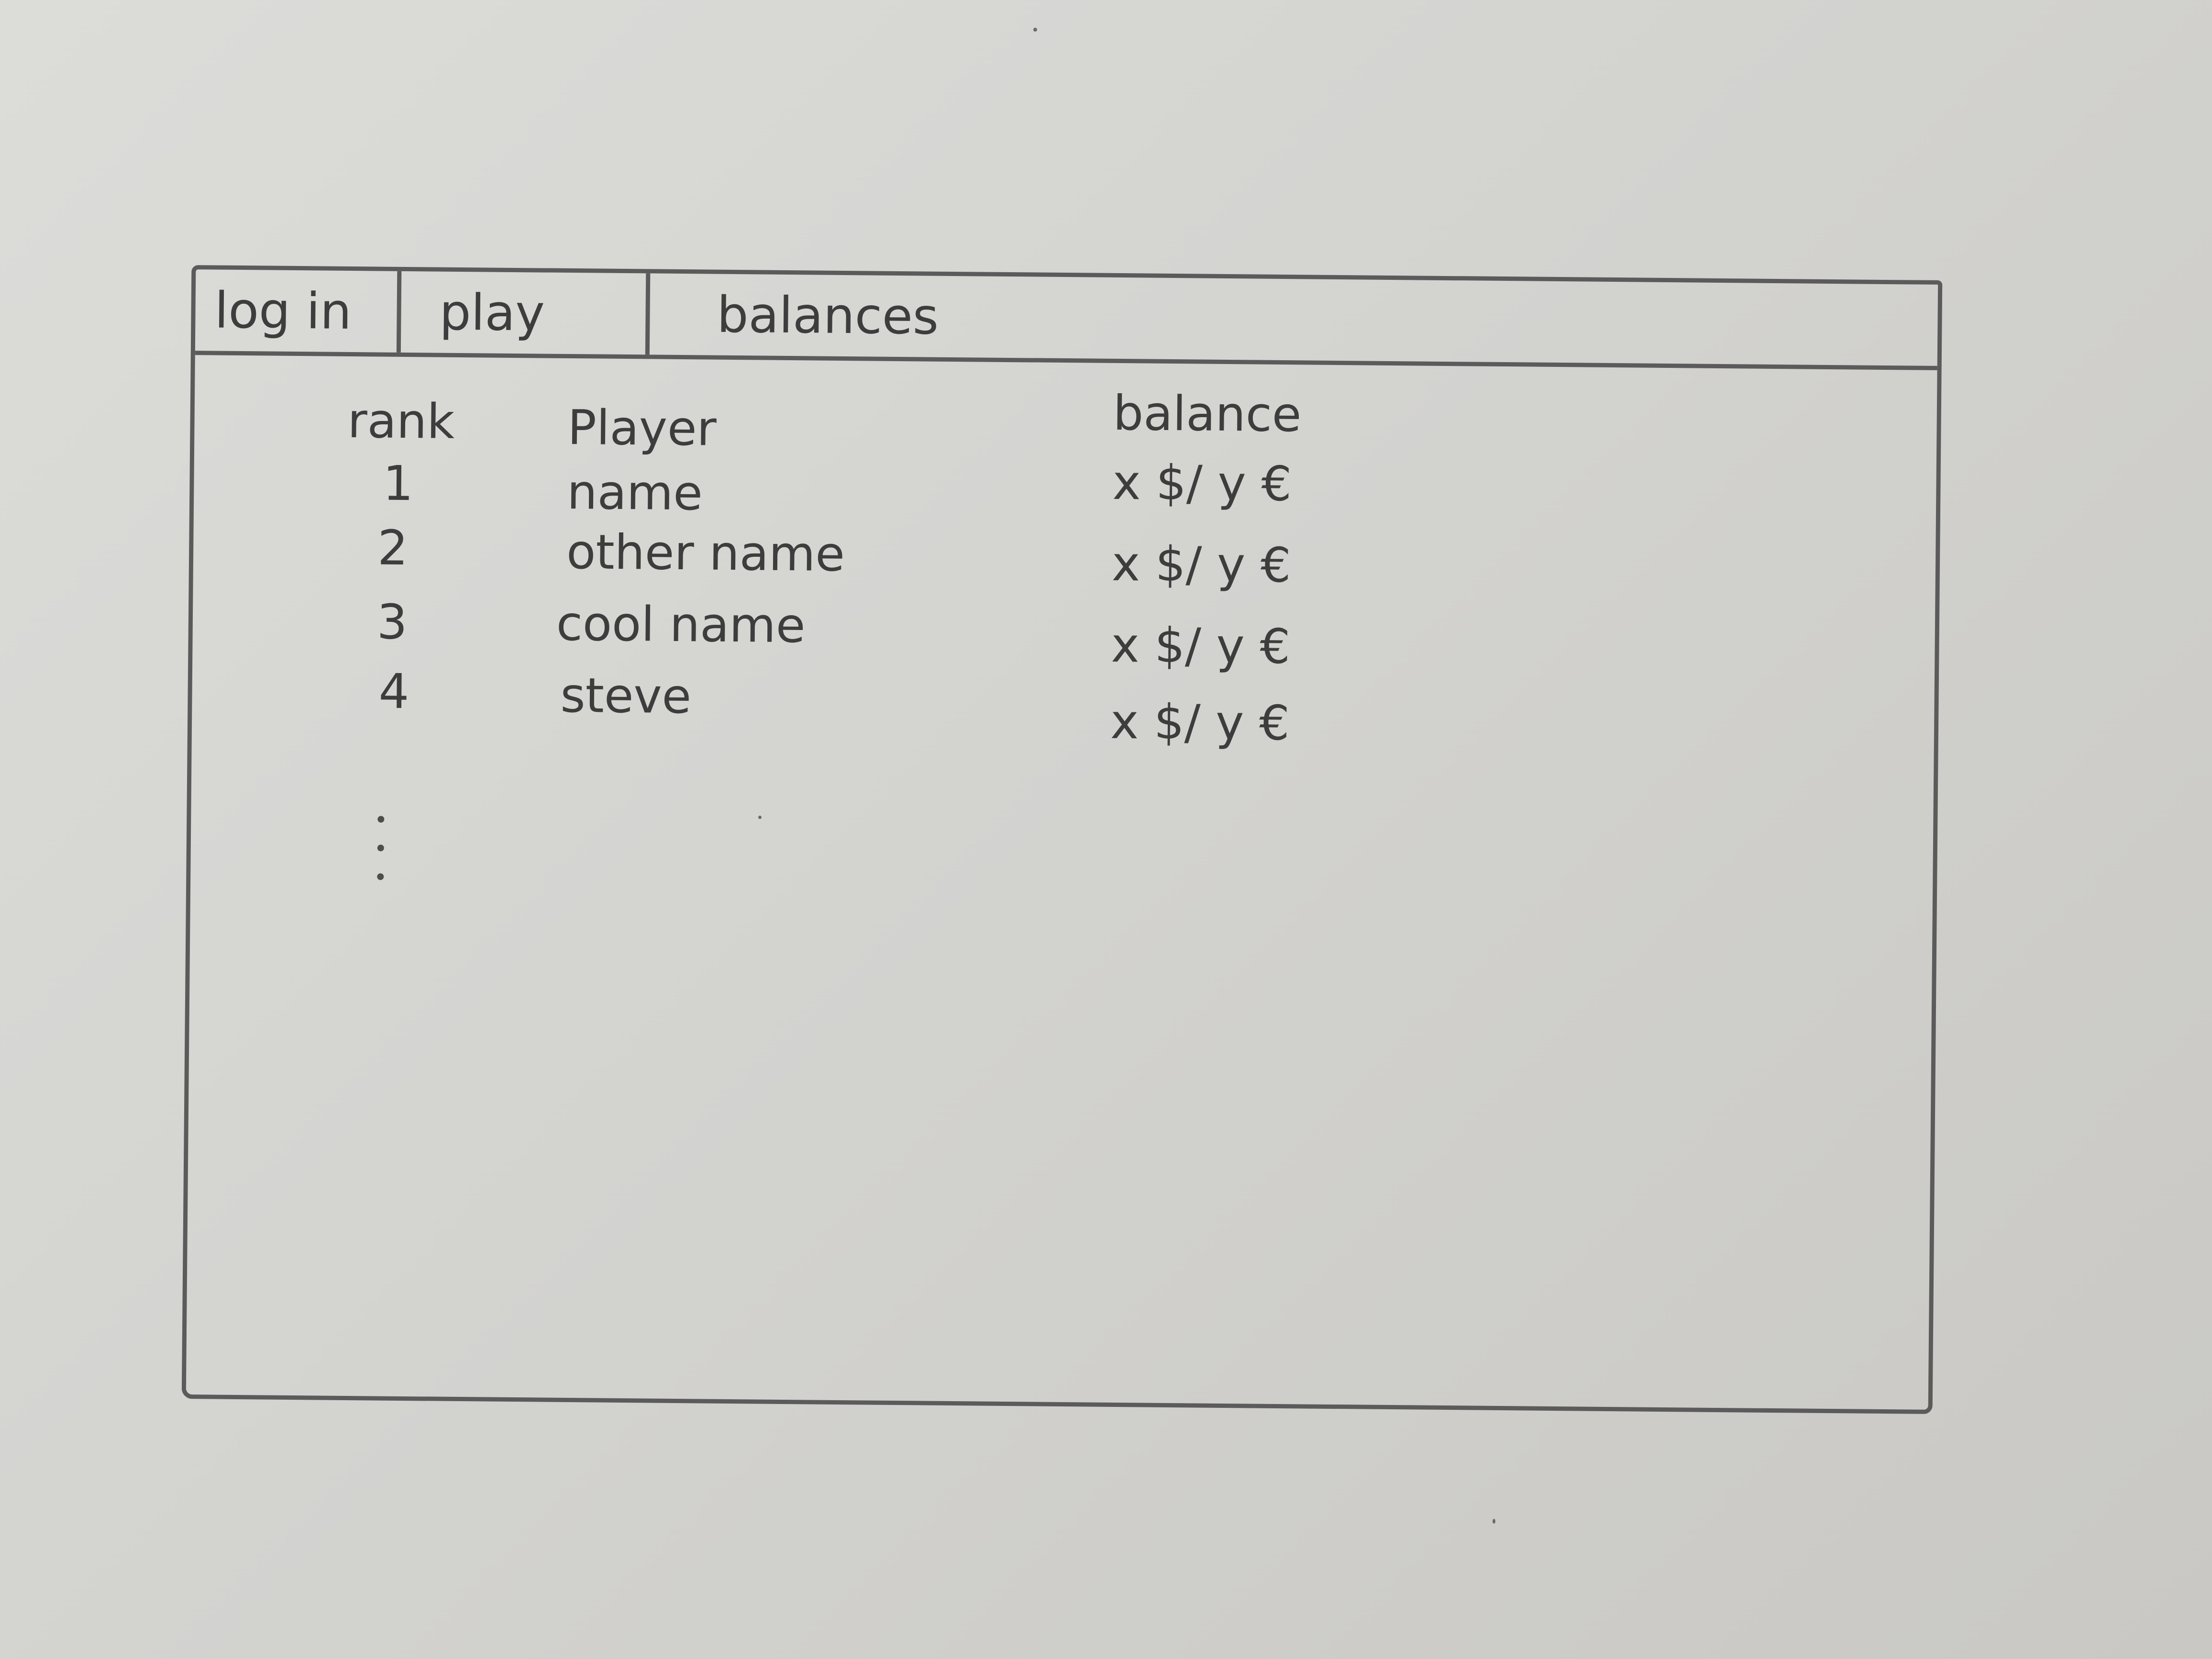 The image size is (2212, 1659). I want to click on tab-log-in-label: log in, so click(283, 311).